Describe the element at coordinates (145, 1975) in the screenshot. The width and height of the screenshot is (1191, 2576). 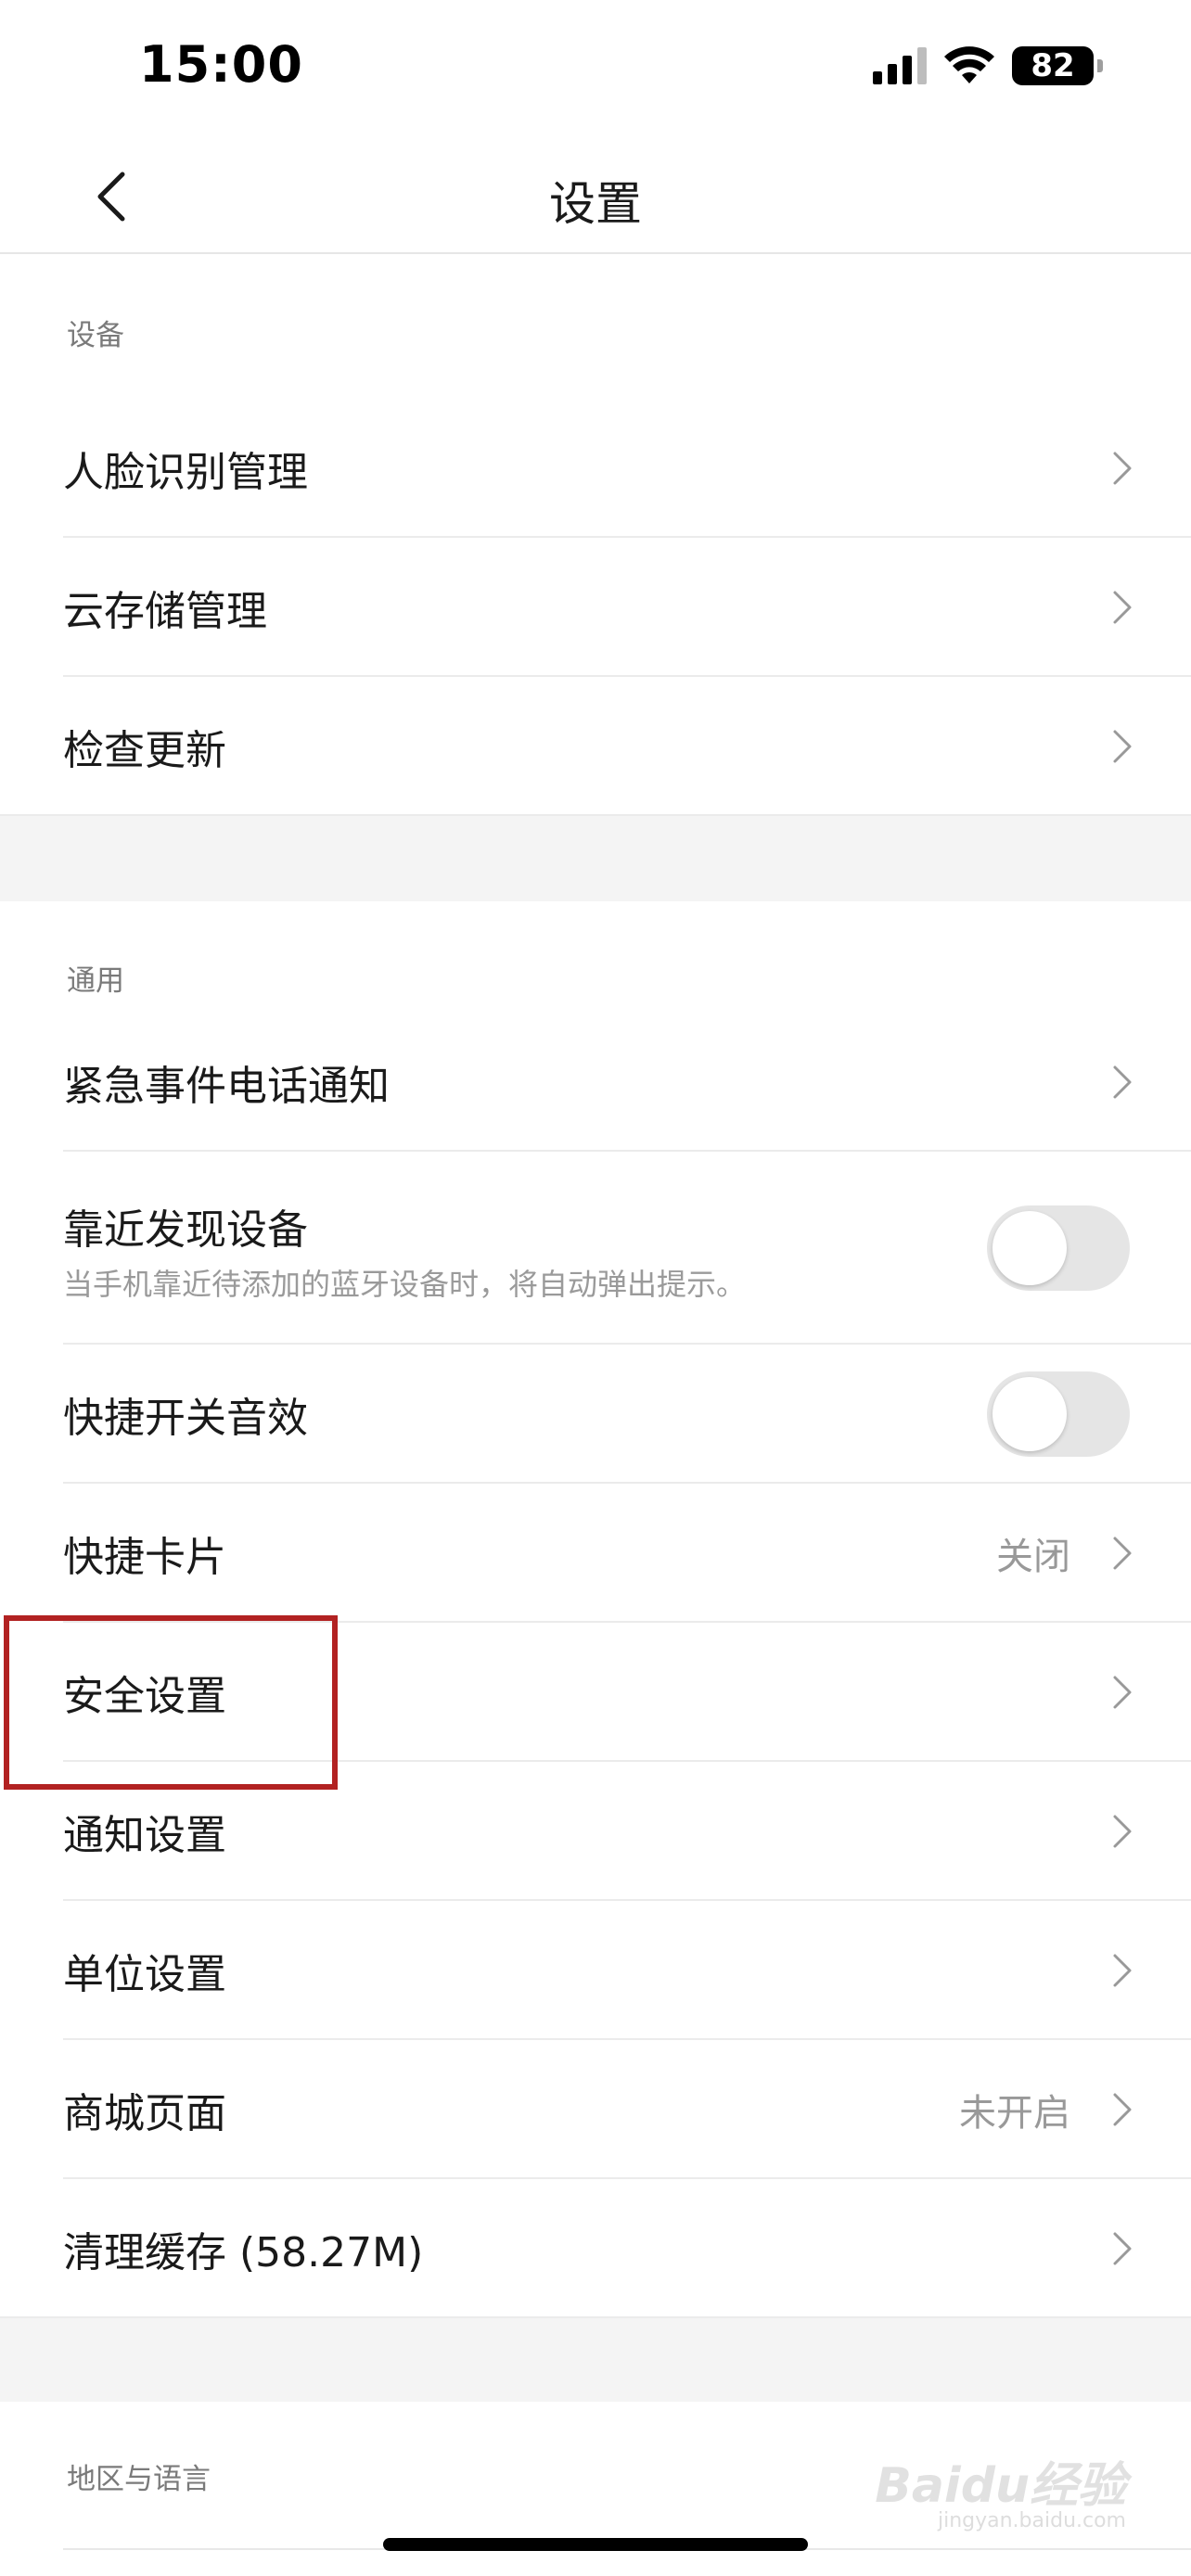
I see `row-label: 单位设置` at that location.